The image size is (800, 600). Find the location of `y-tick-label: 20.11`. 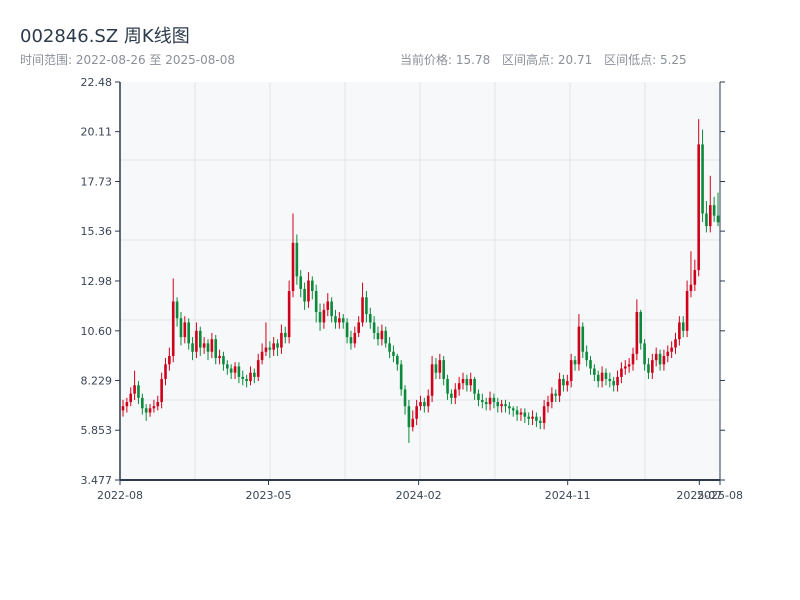

y-tick-label: 20.11 is located at coordinates (97, 132).